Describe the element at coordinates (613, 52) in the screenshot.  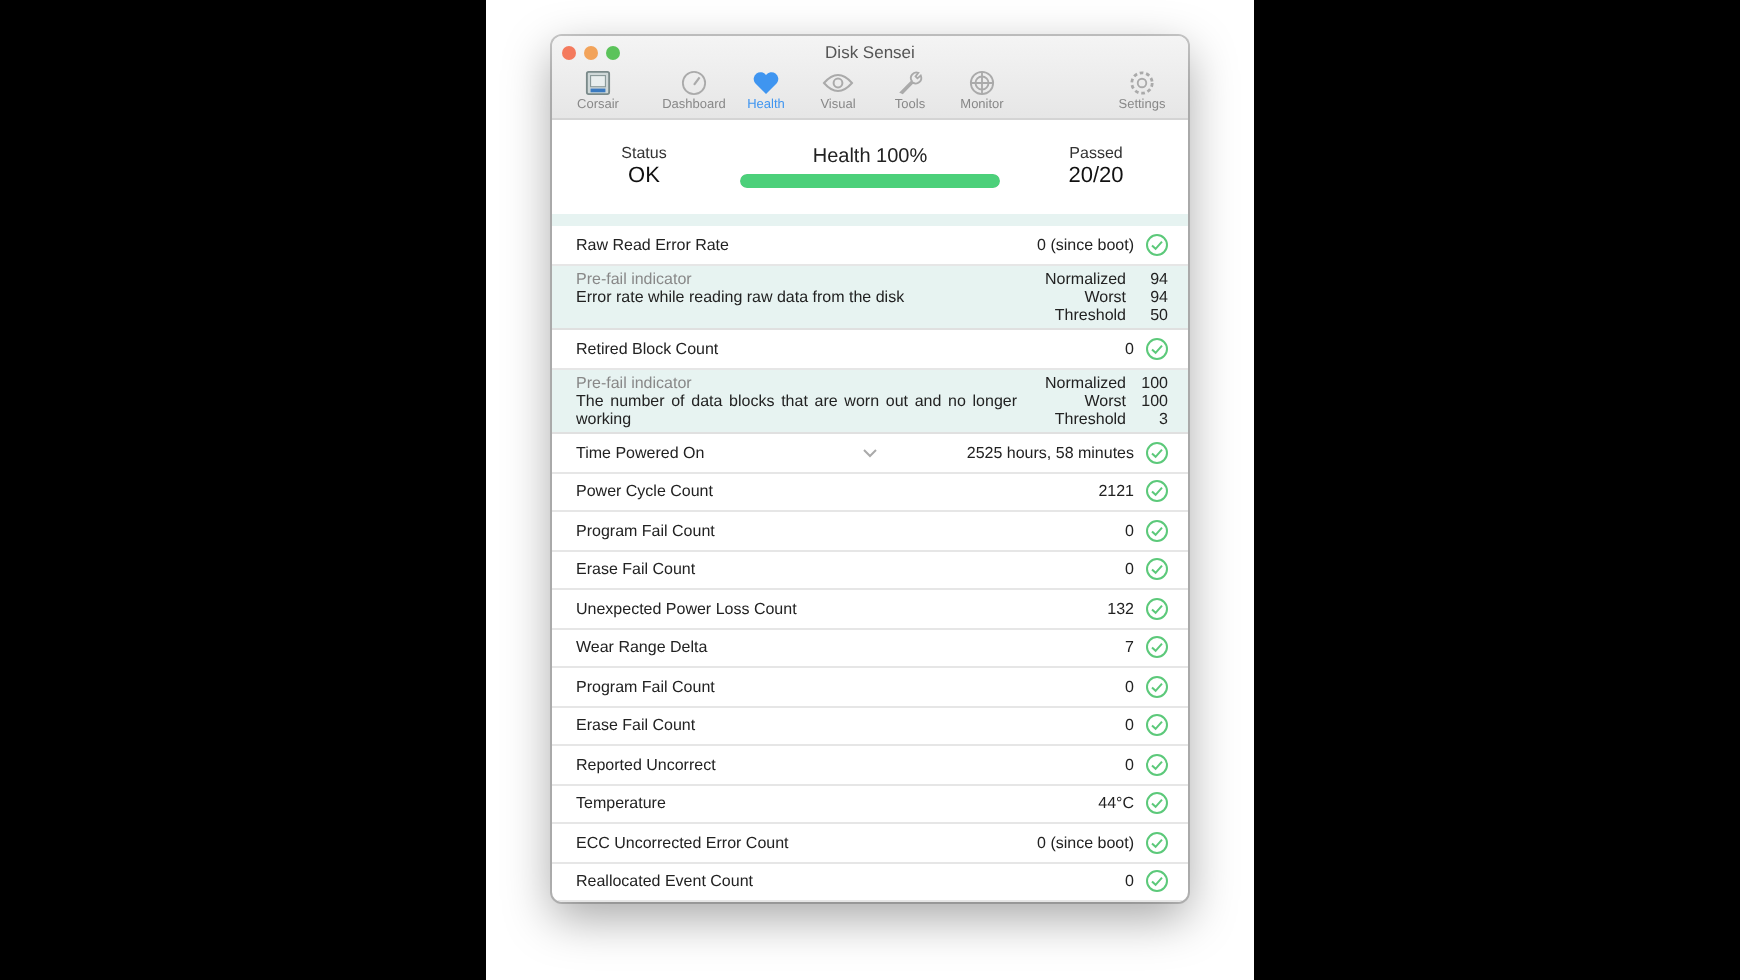
I see `zoom-button` at that location.